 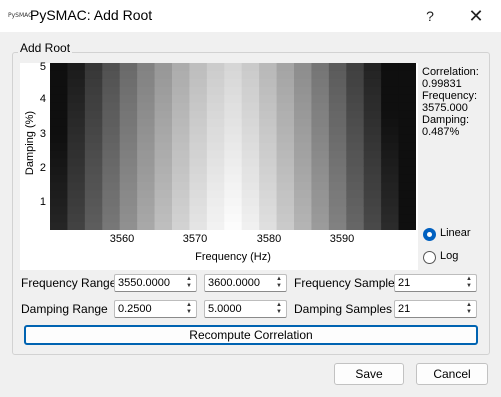 I want to click on linear-radio: Linear, so click(x=458, y=235).